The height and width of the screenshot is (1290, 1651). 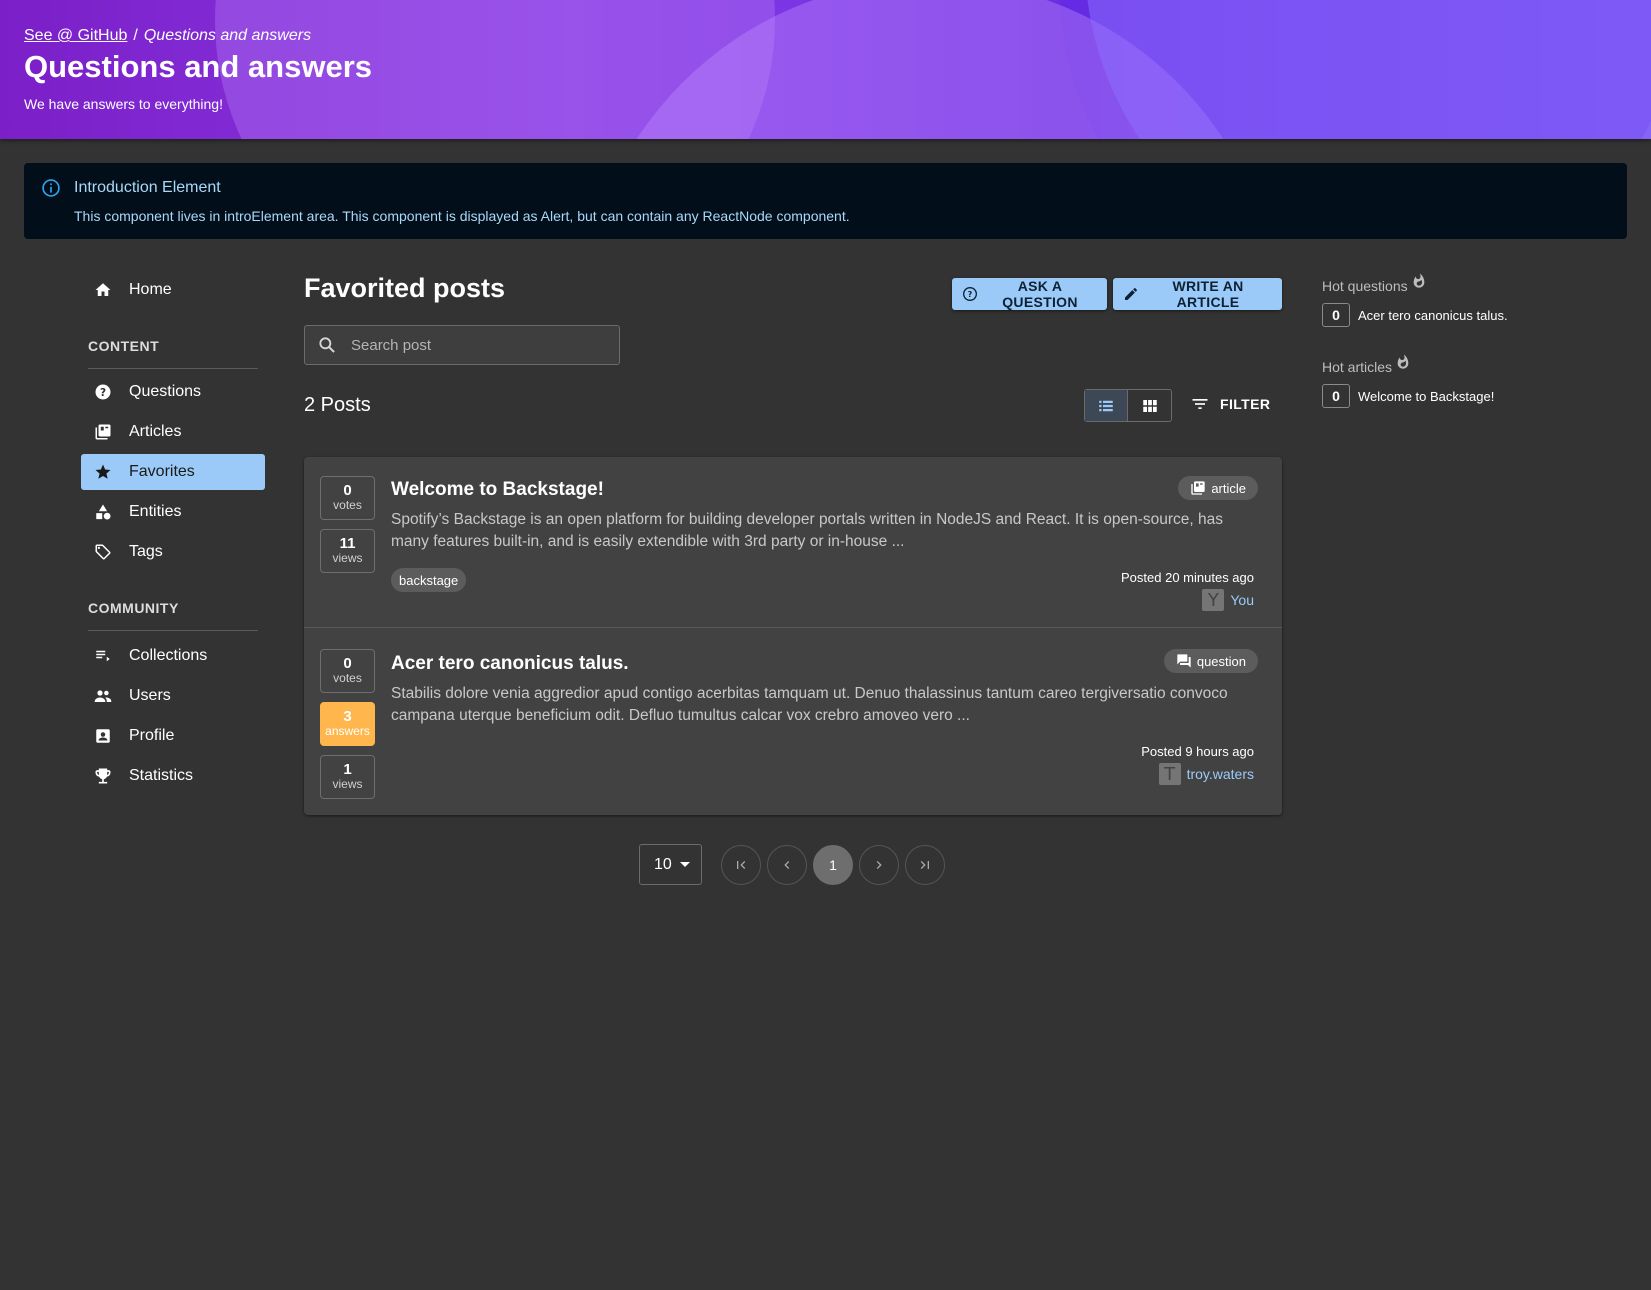 I want to click on sidebar-item-label: Home, so click(x=150, y=289).